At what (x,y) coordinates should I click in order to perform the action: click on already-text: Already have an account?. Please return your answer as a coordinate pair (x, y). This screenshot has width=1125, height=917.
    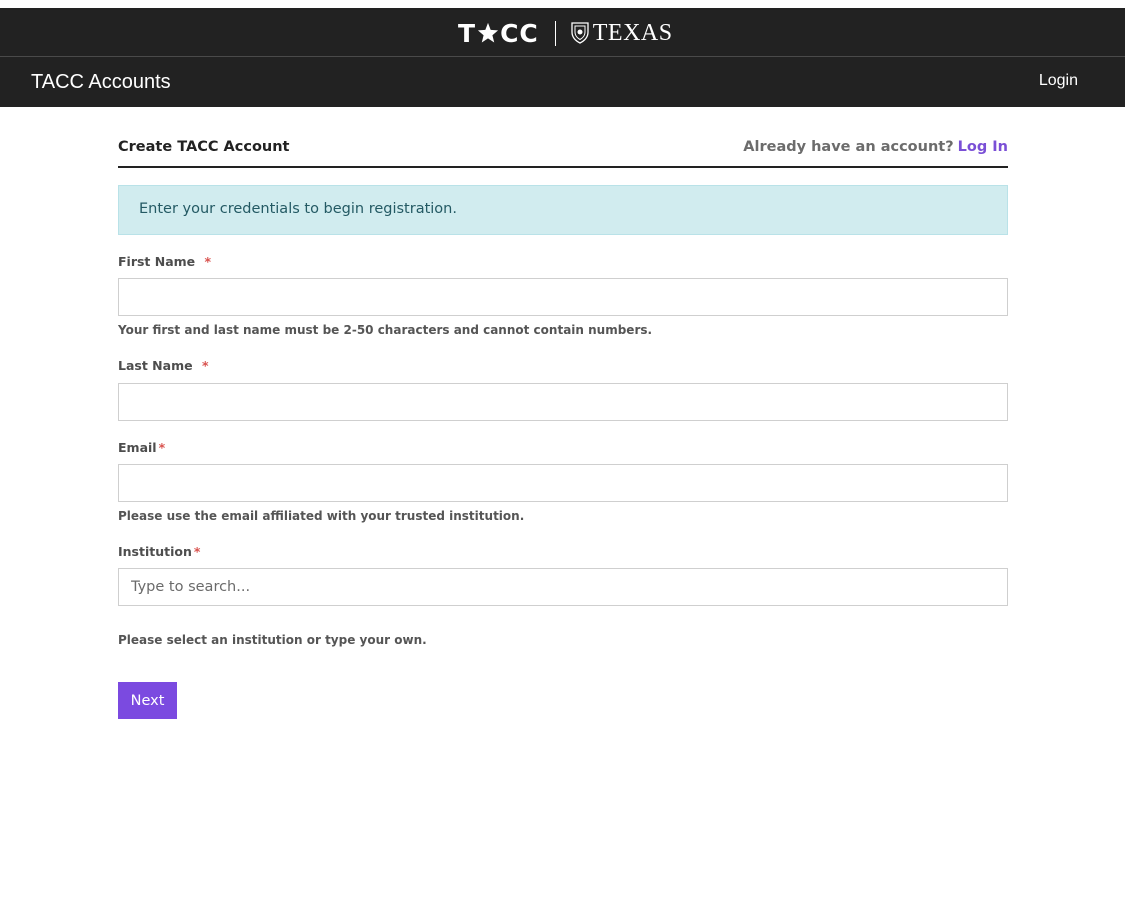
    Looking at the image, I should click on (848, 147).